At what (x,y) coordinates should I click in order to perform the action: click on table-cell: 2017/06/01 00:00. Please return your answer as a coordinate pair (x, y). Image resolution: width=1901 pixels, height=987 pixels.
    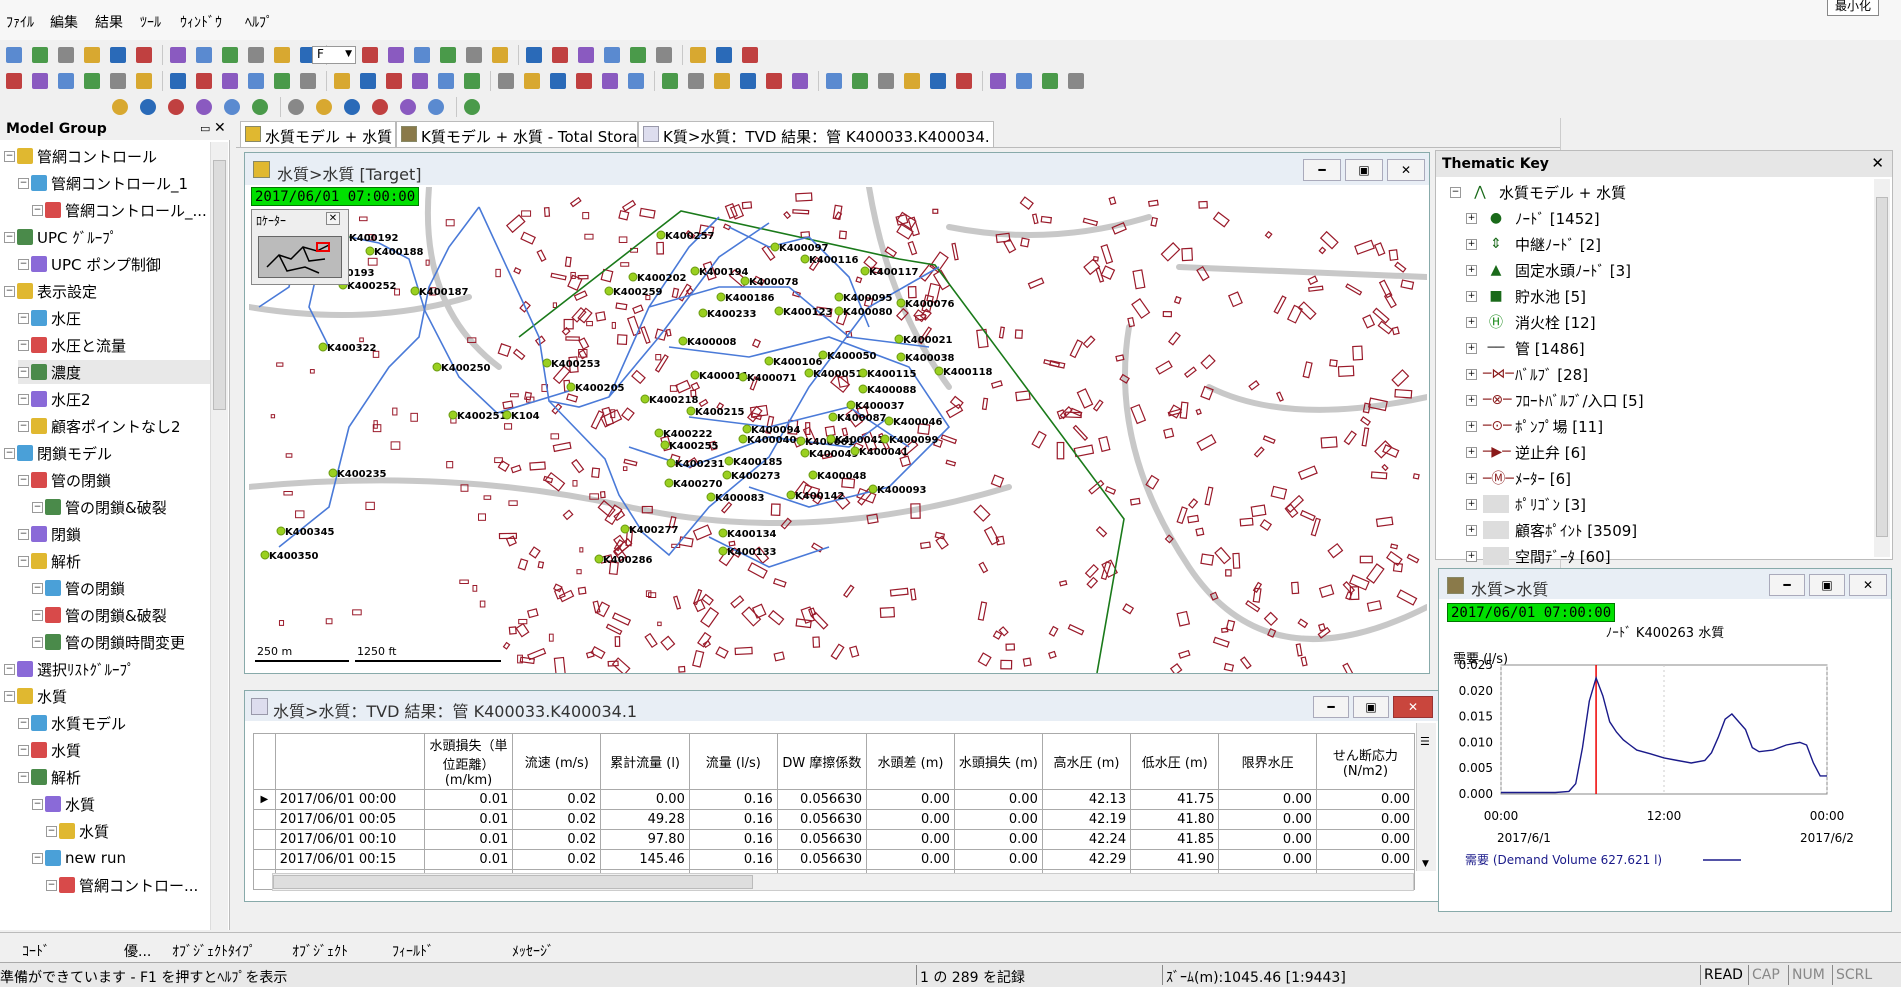
    Looking at the image, I should click on (349, 799).